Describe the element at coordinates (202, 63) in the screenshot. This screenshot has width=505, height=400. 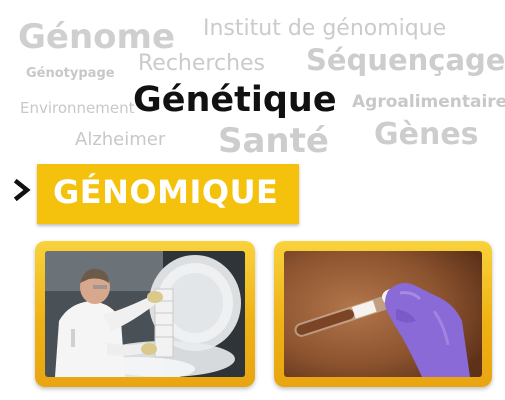
I see `word-recherches: Recherches` at that location.